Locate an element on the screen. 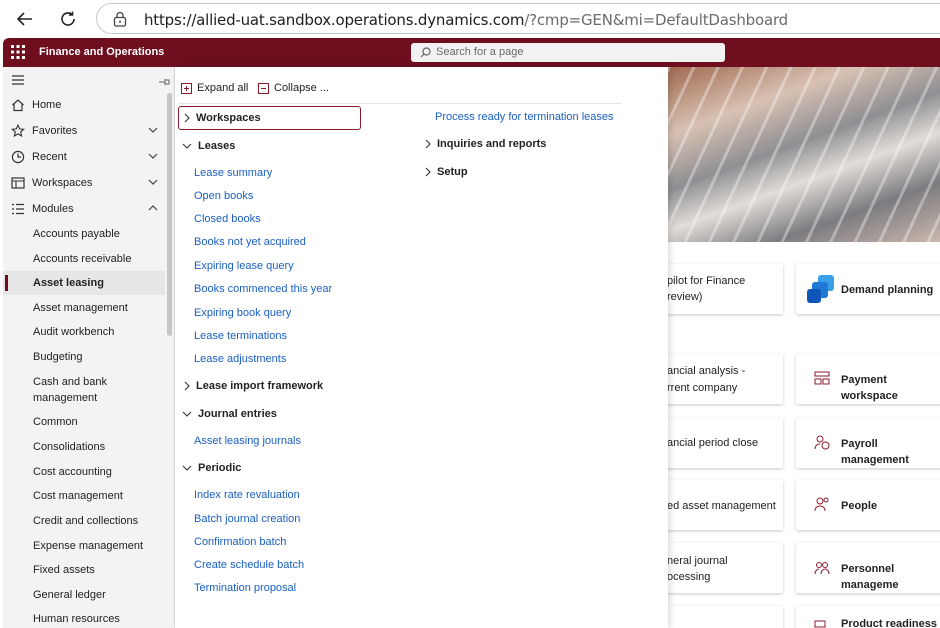  link-create-schedule-batch: Create schedule batch is located at coordinates (249, 565).